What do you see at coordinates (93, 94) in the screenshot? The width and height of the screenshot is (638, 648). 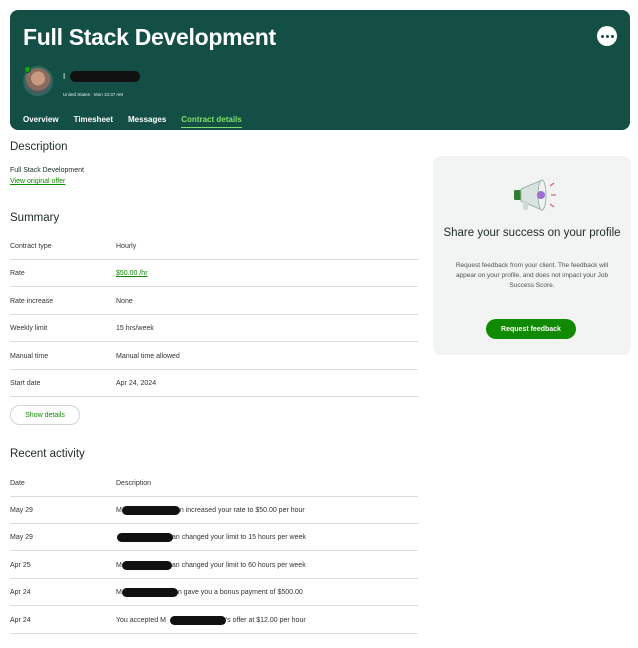 I see `client-location-time: United States · Mon 10:37 AM` at bounding box center [93, 94].